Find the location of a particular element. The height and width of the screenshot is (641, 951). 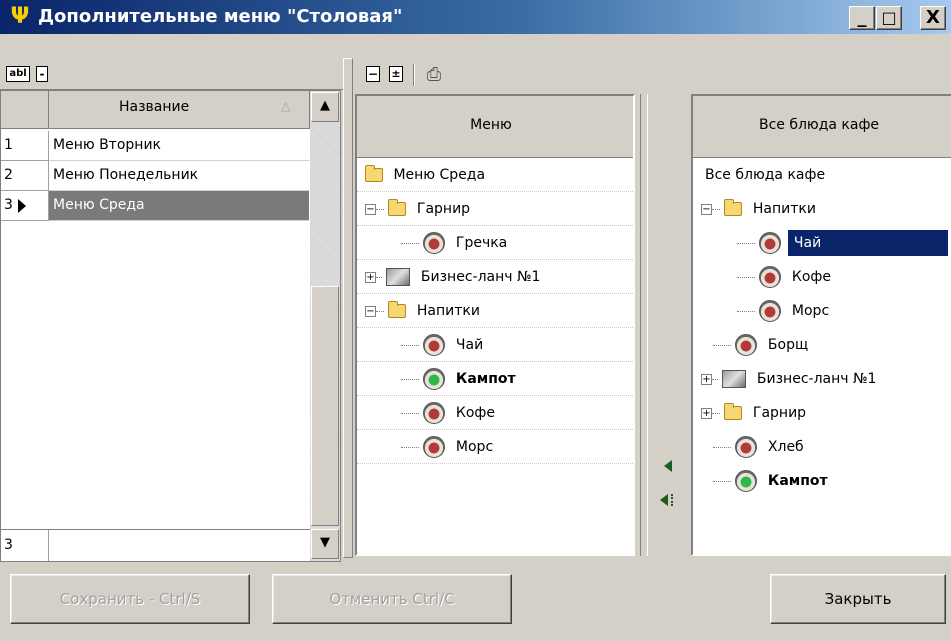

tree-item: Все блюда кафе is located at coordinates (822, 175).